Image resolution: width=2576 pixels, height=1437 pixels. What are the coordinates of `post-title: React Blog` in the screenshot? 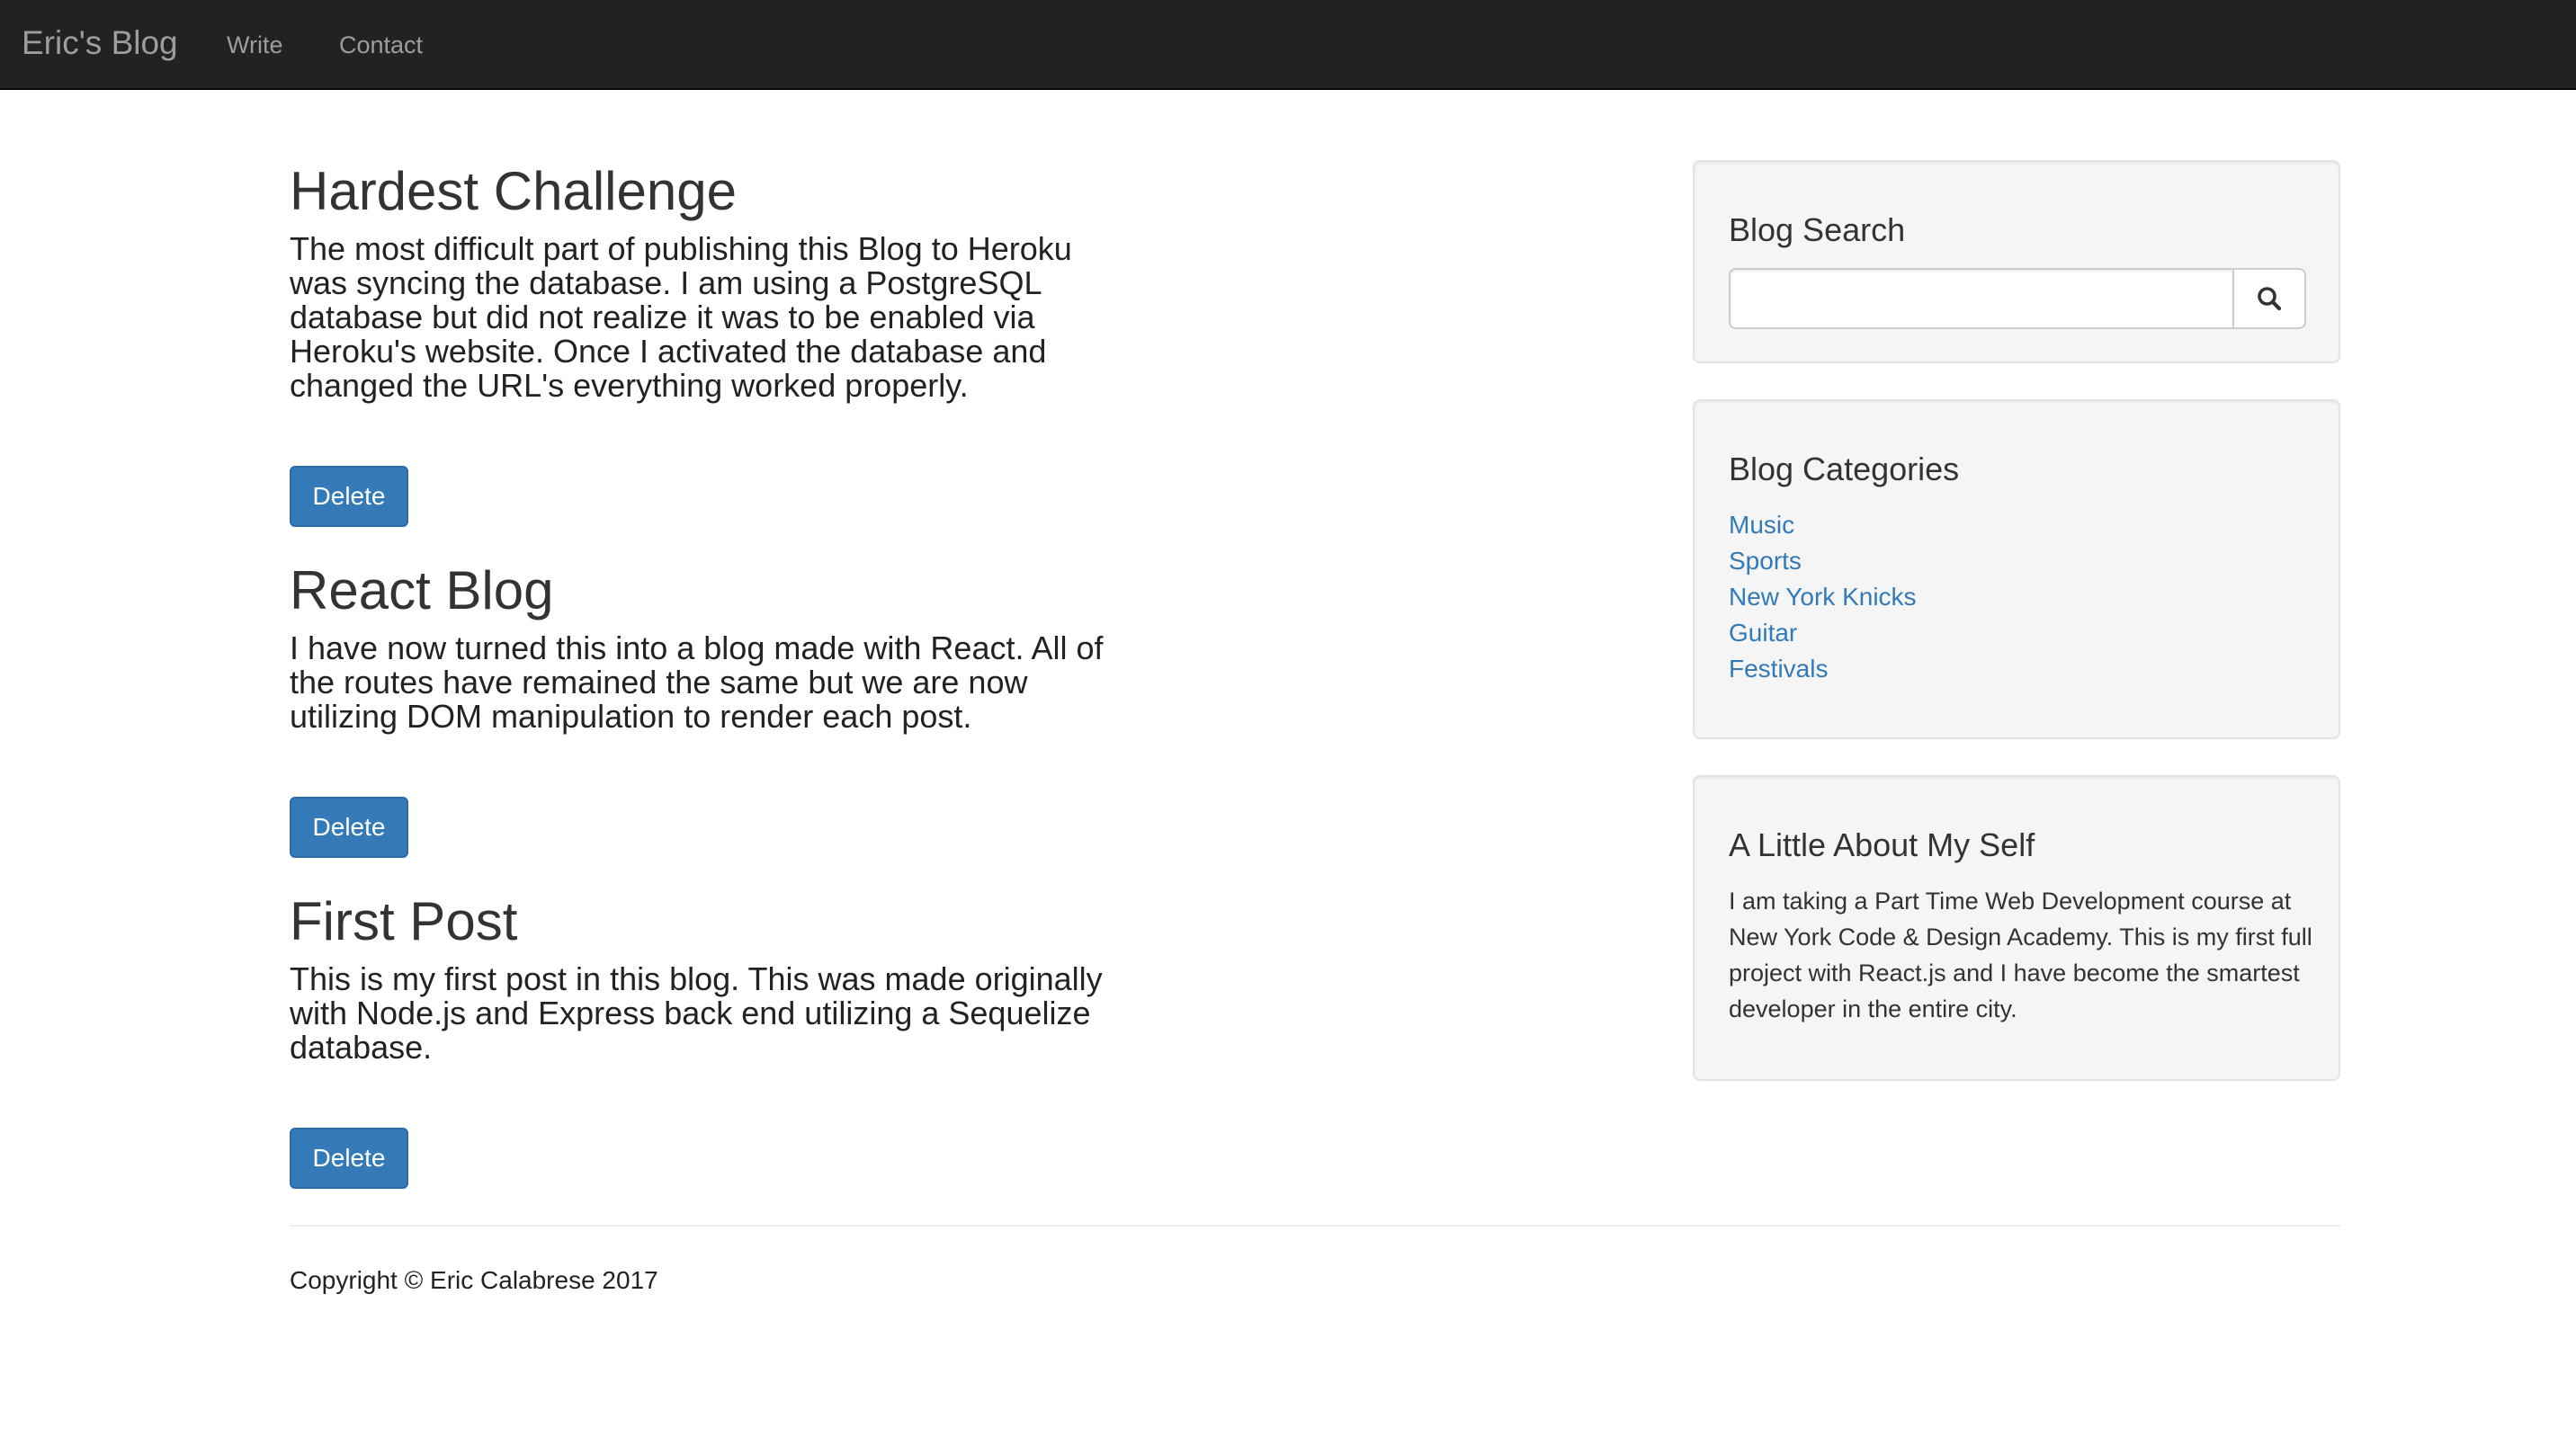 It's located at (422, 590).